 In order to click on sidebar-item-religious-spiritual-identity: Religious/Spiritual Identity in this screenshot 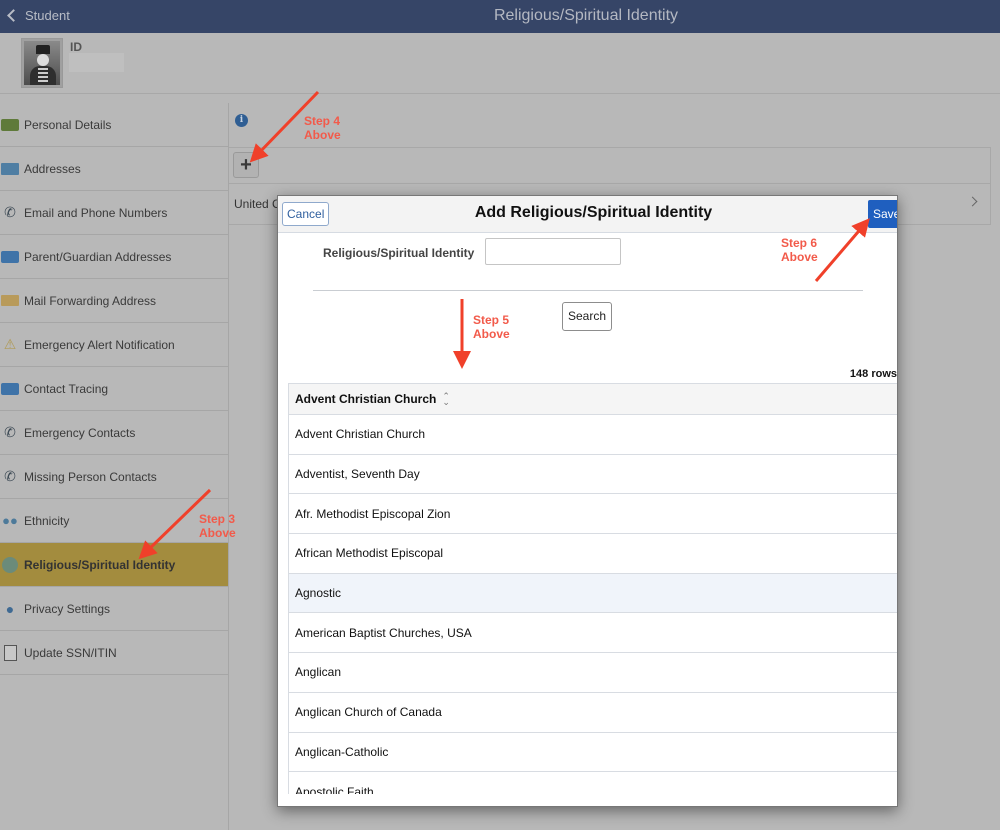, I will do `click(114, 565)`.